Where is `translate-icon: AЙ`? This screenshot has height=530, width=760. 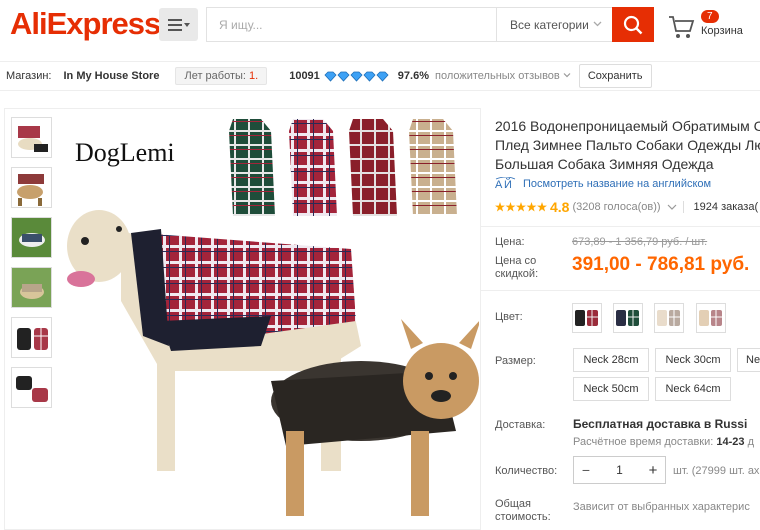 translate-icon: AЙ is located at coordinates (505, 184).